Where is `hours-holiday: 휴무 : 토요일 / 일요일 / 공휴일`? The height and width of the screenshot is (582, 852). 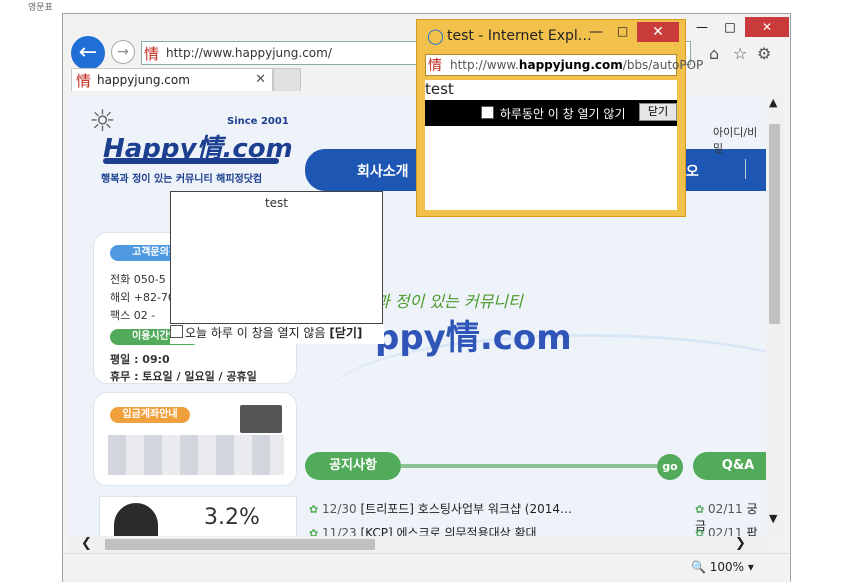
hours-holiday: 휴무 : 토요일 / 일요일 / 공휴일 is located at coordinates (183, 376).